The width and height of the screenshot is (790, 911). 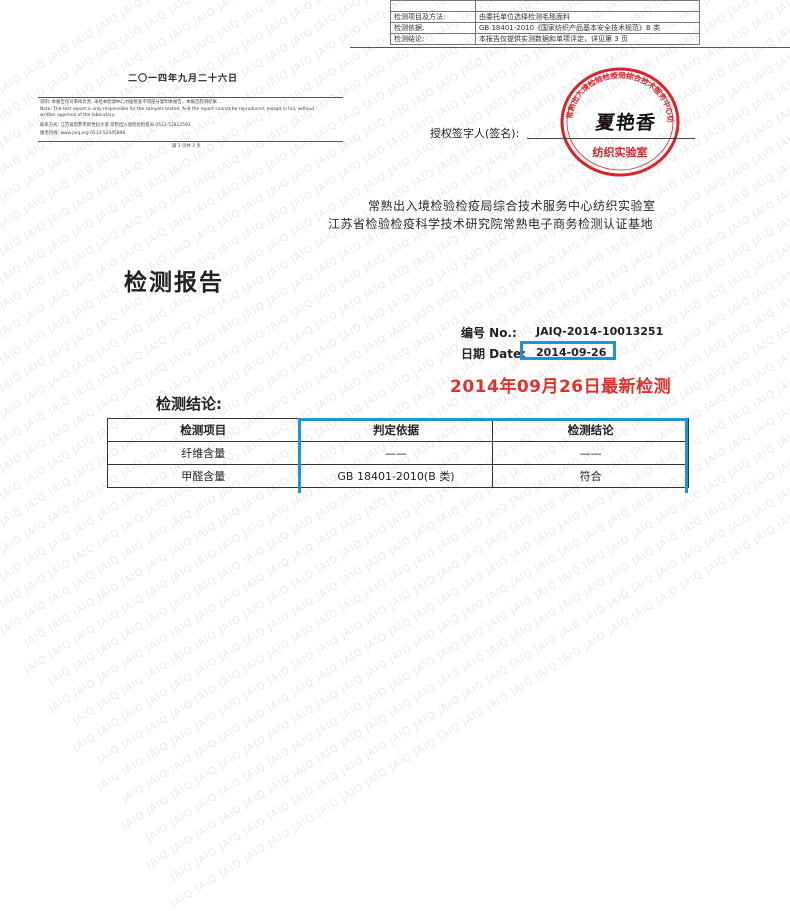 What do you see at coordinates (620, 152) in the screenshot?
I see `seal-inner-text: 纺织实验室` at bounding box center [620, 152].